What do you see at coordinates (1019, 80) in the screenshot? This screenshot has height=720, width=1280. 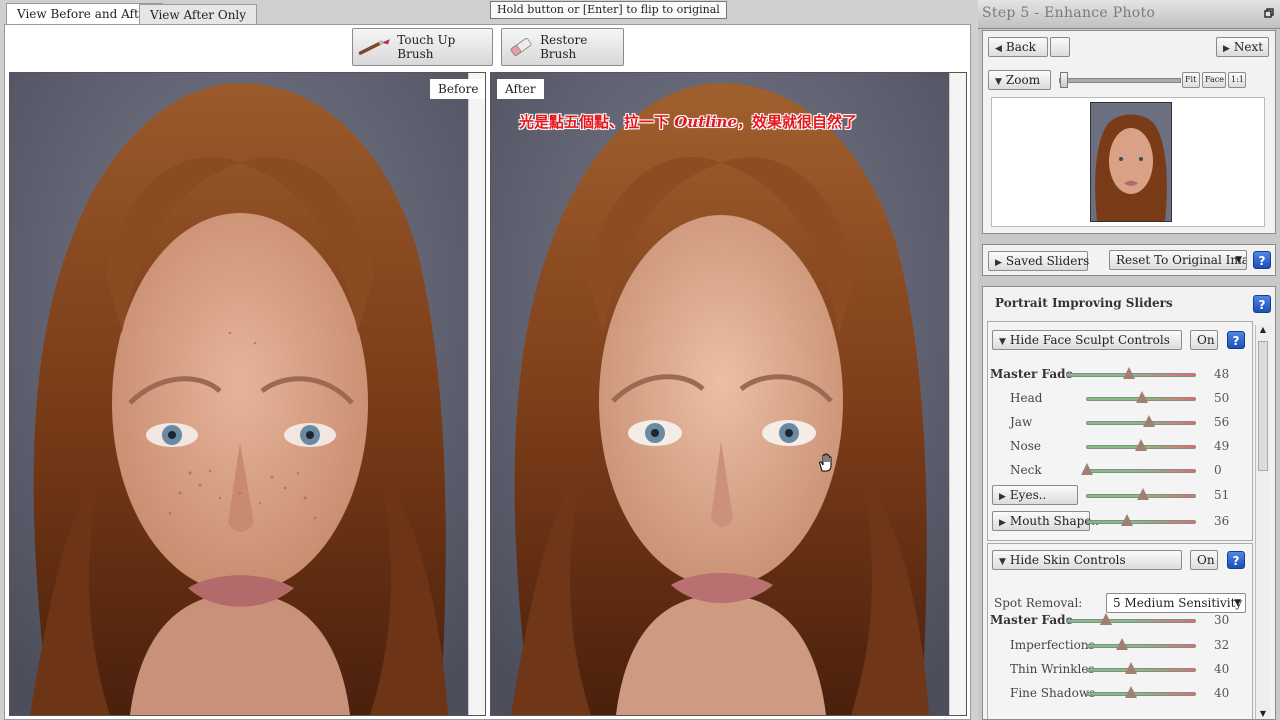 I see `zoom-toggle: ▼ Zoom` at bounding box center [1019, 80].